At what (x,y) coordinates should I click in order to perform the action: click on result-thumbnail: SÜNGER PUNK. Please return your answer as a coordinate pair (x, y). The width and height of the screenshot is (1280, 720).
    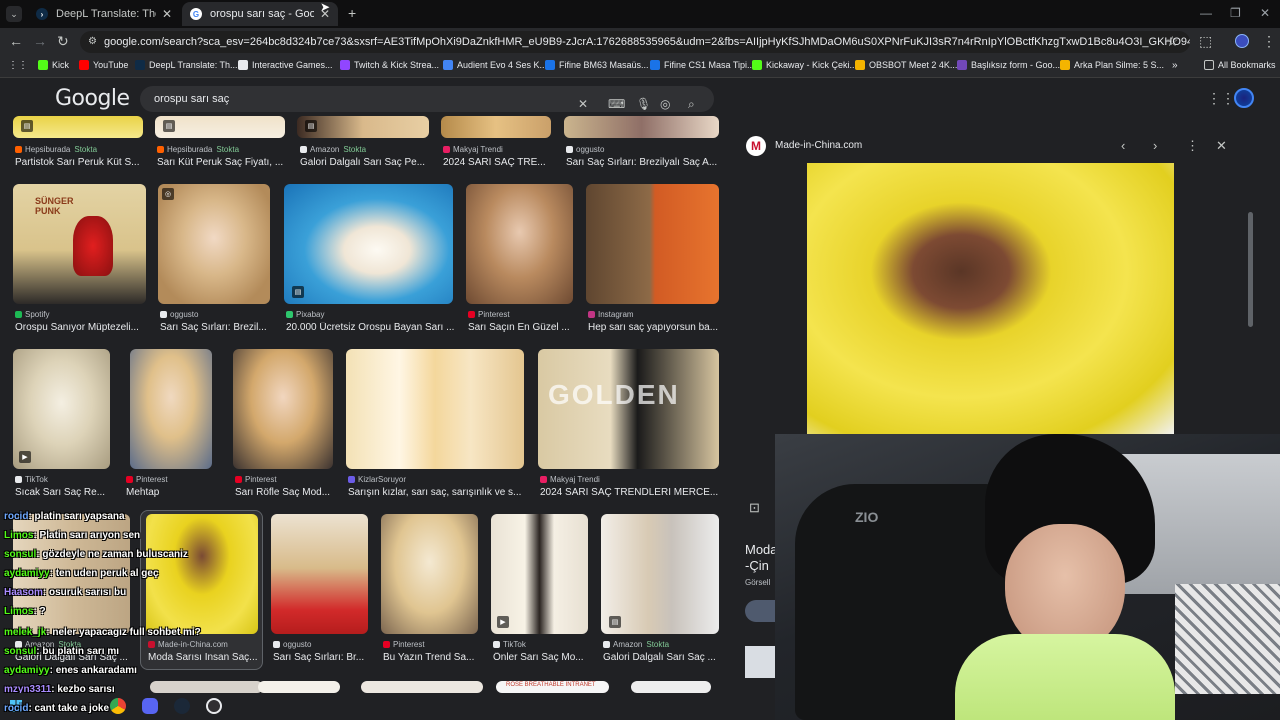
    Looking at the image, I should click on (79, 244).